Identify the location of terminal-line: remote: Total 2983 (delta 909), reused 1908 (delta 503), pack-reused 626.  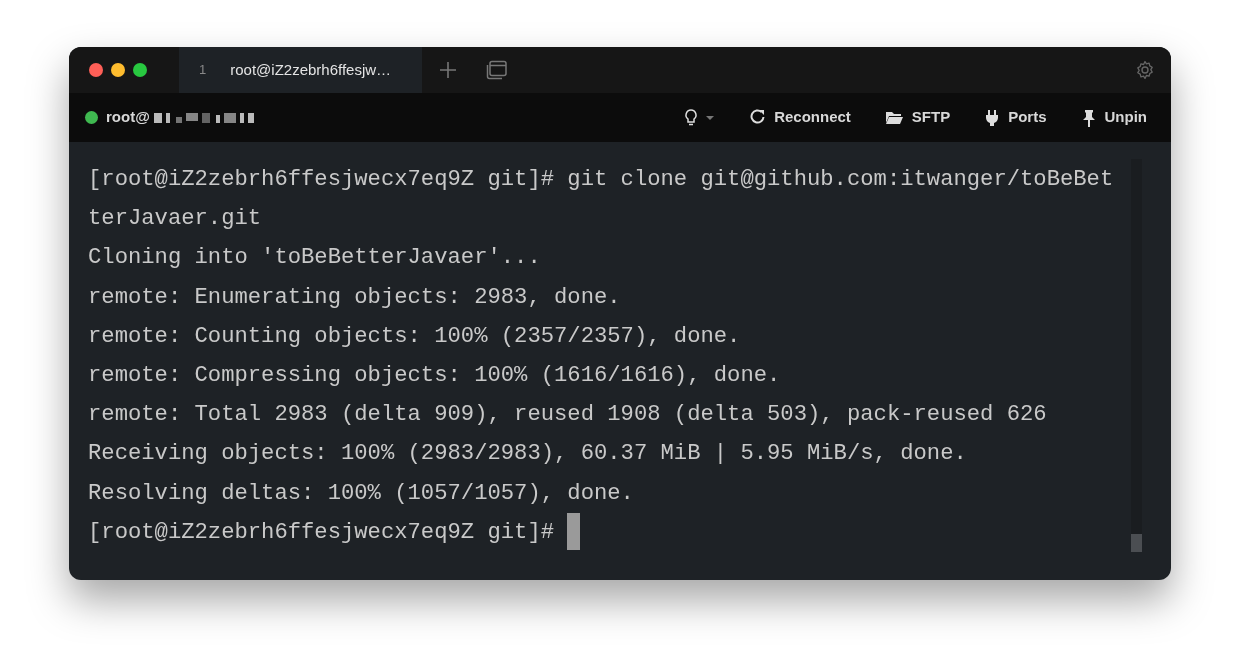
(568, 415).